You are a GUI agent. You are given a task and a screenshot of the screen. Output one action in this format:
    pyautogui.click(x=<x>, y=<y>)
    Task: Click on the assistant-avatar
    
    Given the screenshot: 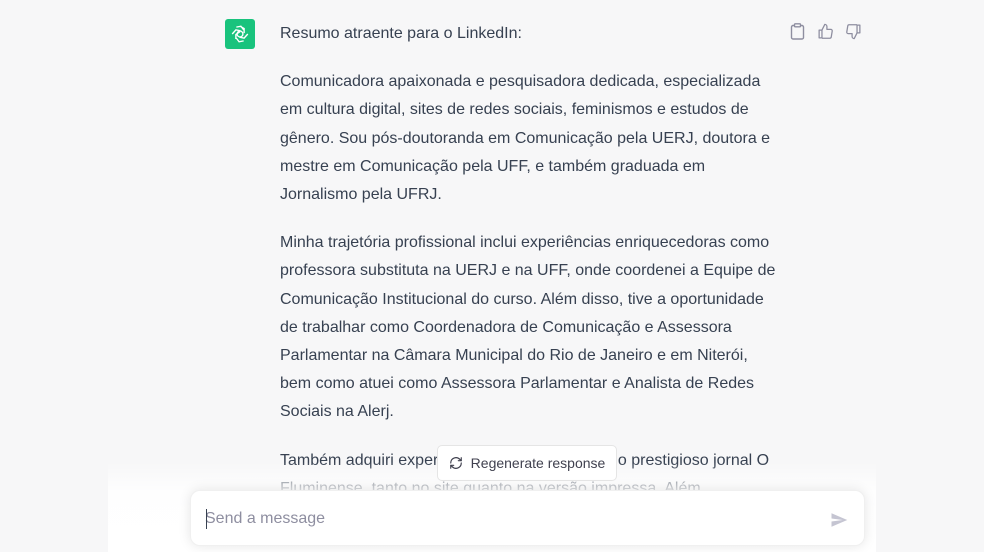 What is the action you would take?
    pyautogui.click(x=240, y=34)
    